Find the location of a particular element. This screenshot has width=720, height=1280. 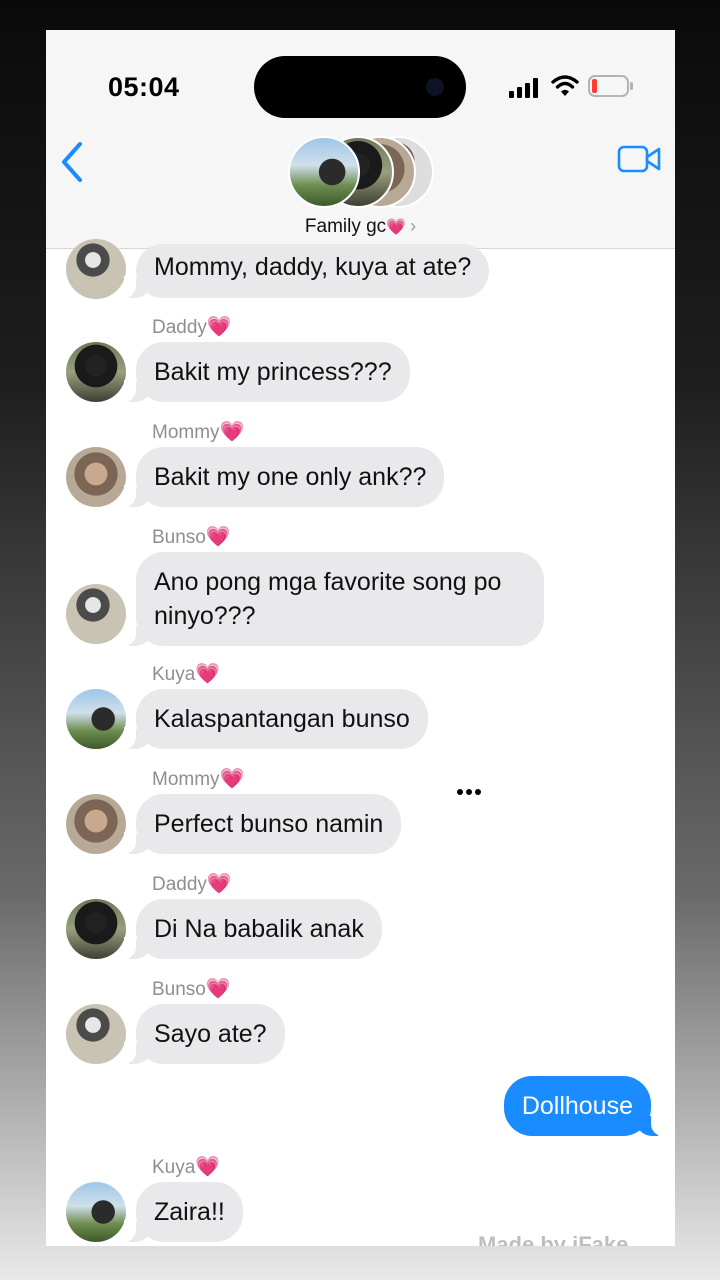

incoming-message-bubble: Ano pong mga favorite song po ninyo??? is located at coordinates (334, 599).